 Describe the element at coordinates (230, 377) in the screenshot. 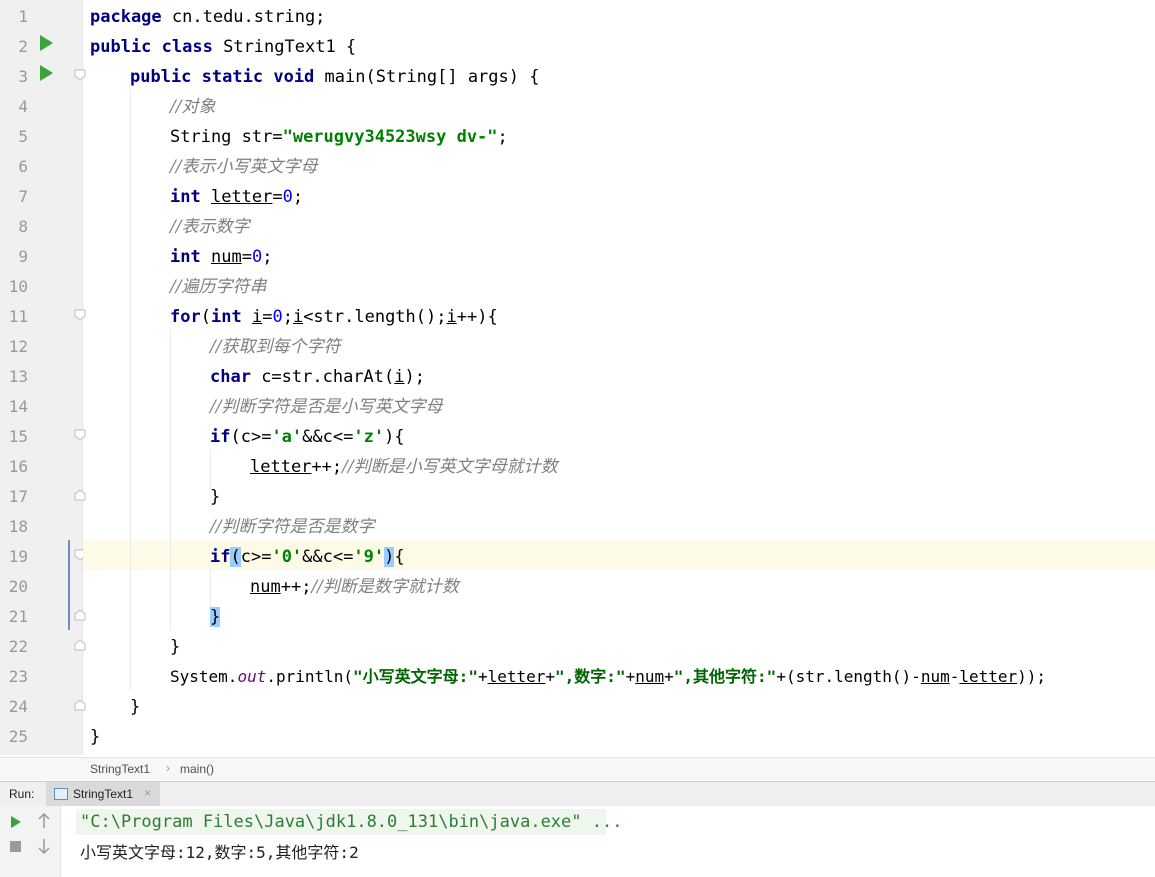

I see `keyword: char` at that location.